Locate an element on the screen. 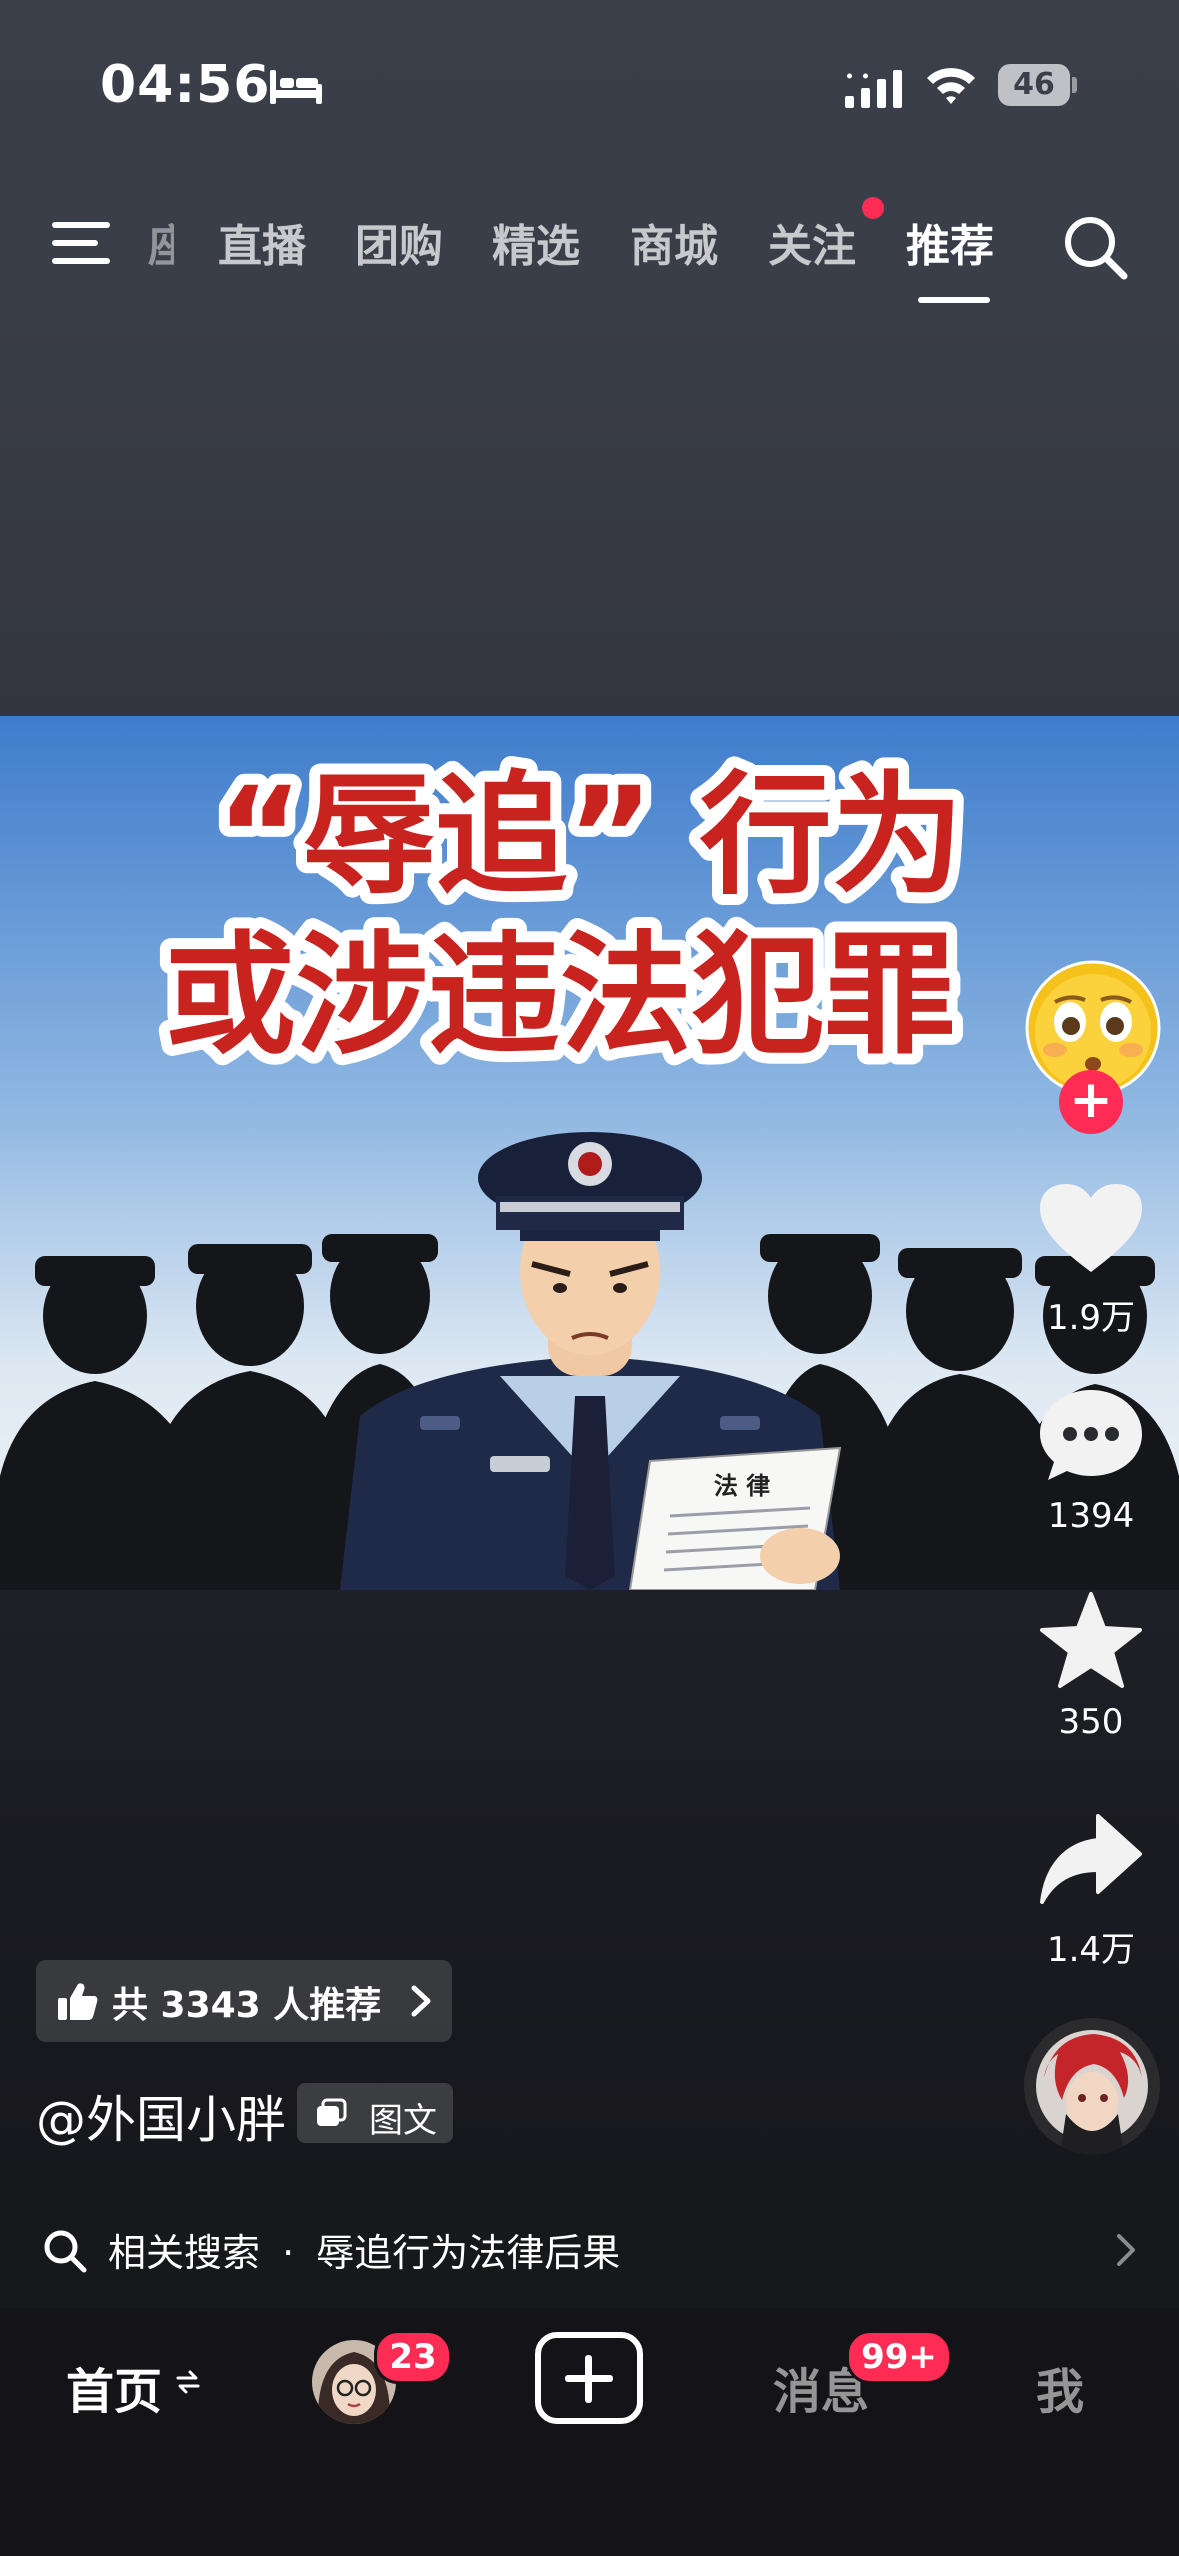  follow-button: + is located at coordinates (1091, 1102).